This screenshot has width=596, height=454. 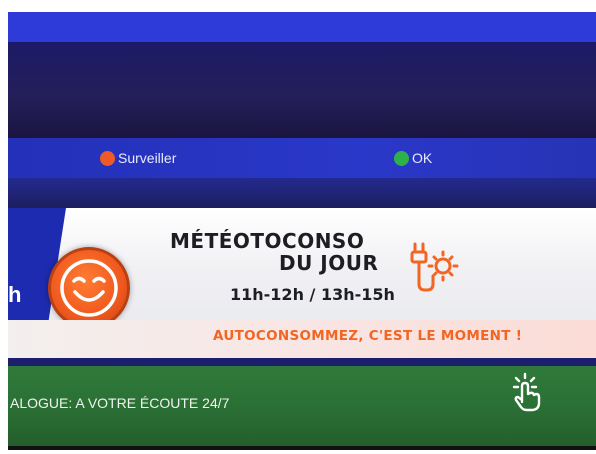 What do you see at coordinates (368, 336) in the screenshot?
I see `banner-tagline: AUTOCONSOMMEZ, C'EST LE MOMENT !` at bounding box center [368, 336].